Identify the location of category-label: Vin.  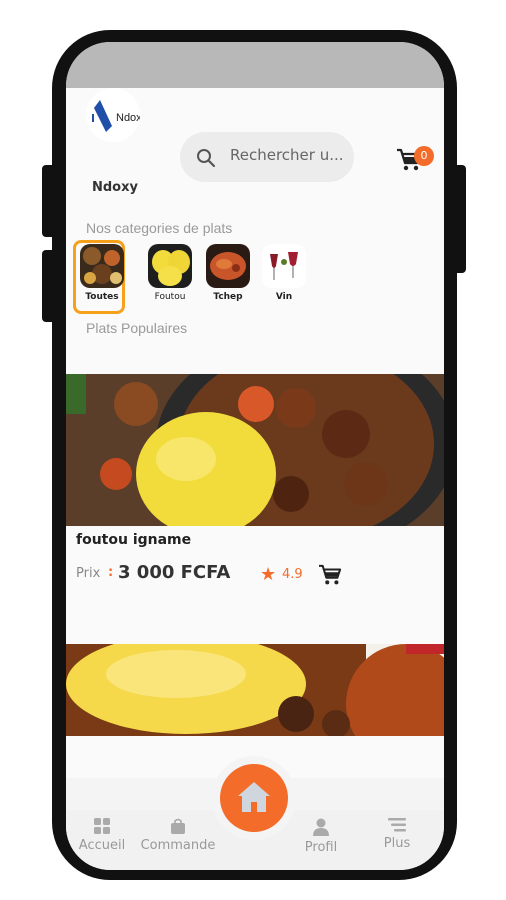
(284, 297).